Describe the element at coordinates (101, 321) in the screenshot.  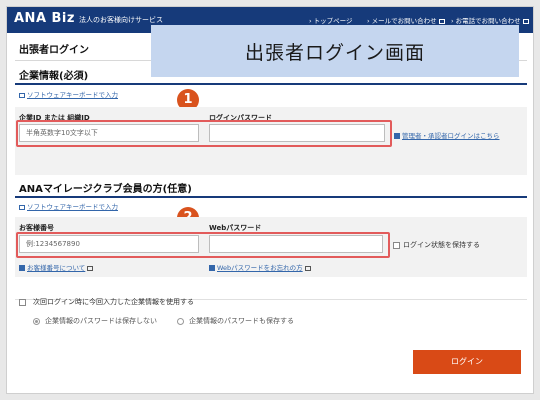
I see `radio-no-save-label: 企業情報のパスワードは保存しない` at that location.